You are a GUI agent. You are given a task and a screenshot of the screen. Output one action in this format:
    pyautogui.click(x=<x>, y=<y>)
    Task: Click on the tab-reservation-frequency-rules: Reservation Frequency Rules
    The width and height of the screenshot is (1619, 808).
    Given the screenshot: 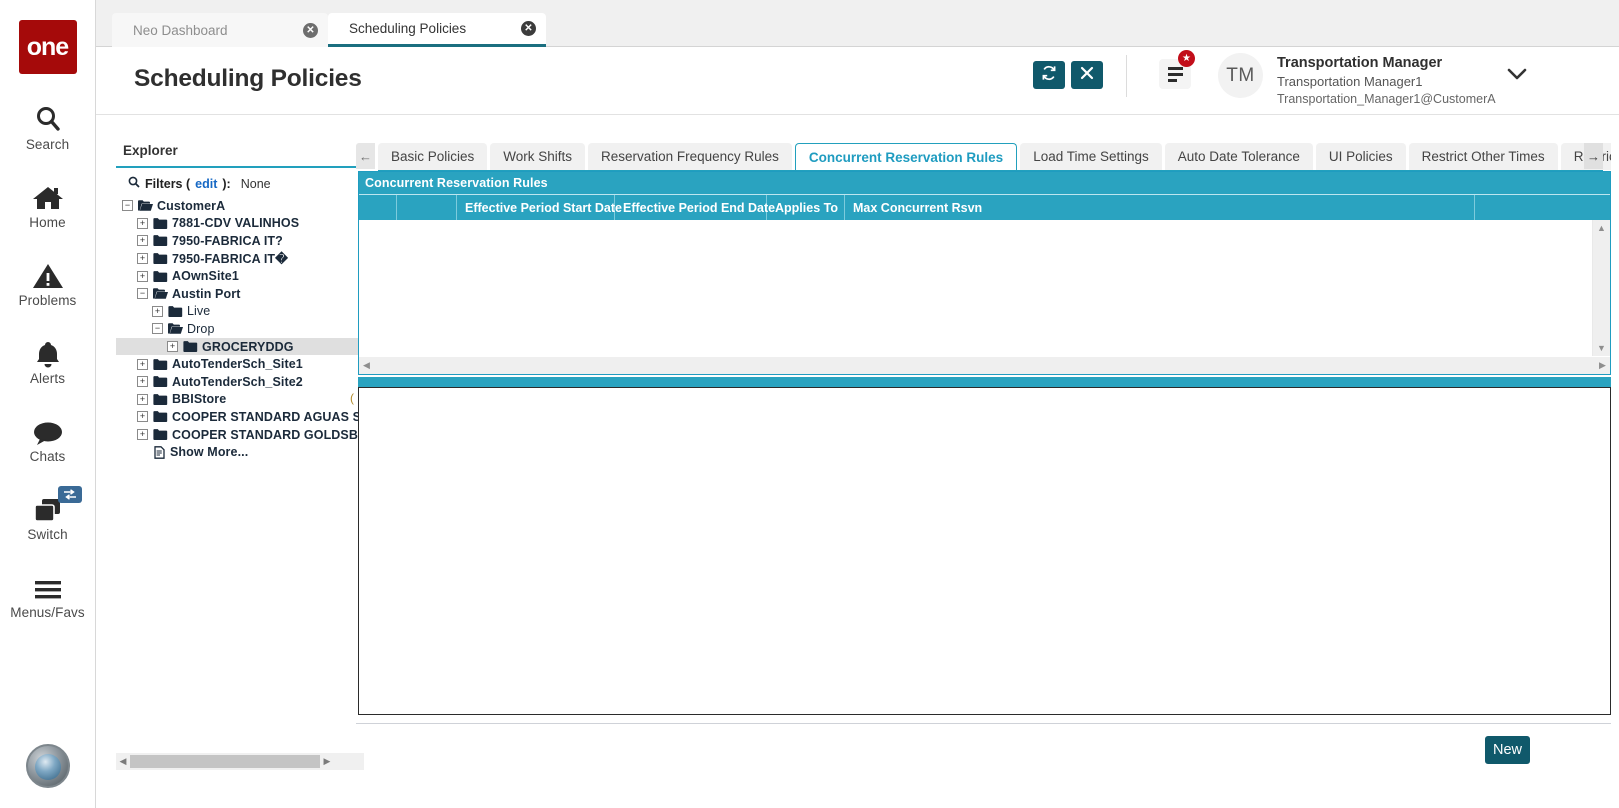 What is the action you would take?
    pyautogui.click(x=690, y=156)
    